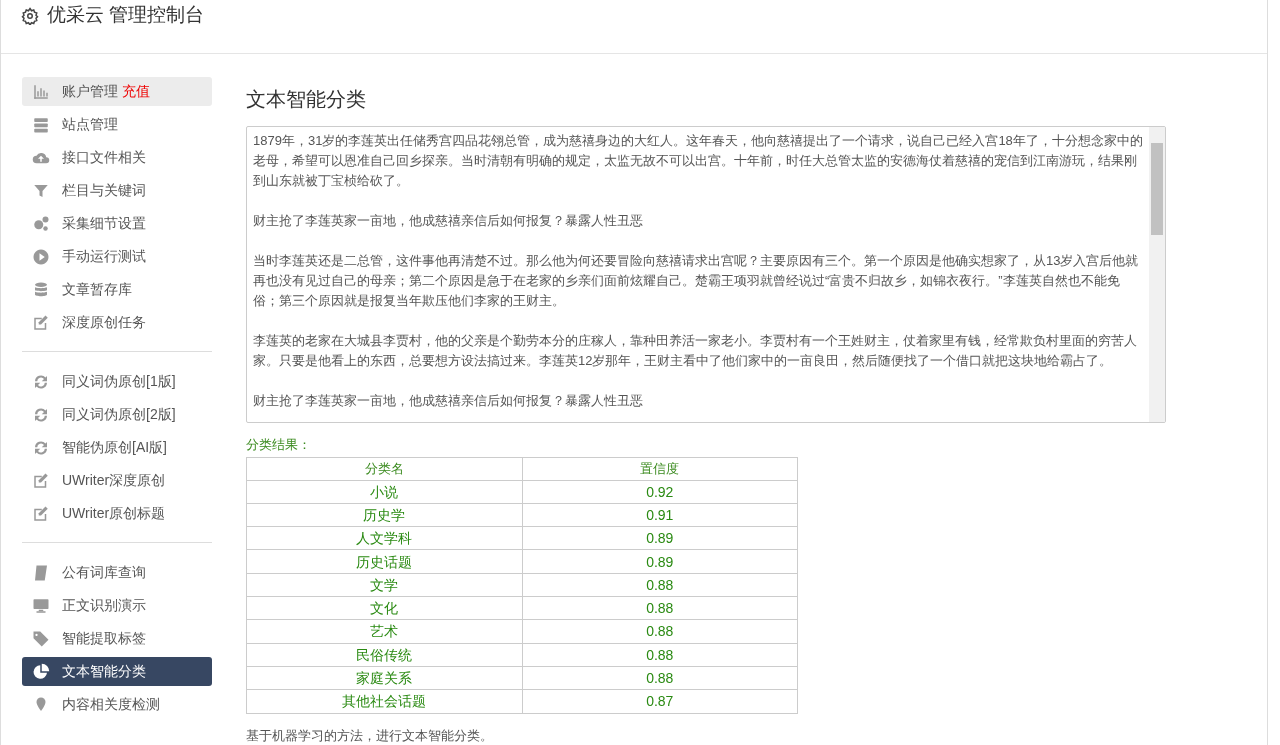 The image size is (1280, 745). Describe the element at coordinates (384, 631) in the screenshot. I see `table-cell: 艺术` at that location.